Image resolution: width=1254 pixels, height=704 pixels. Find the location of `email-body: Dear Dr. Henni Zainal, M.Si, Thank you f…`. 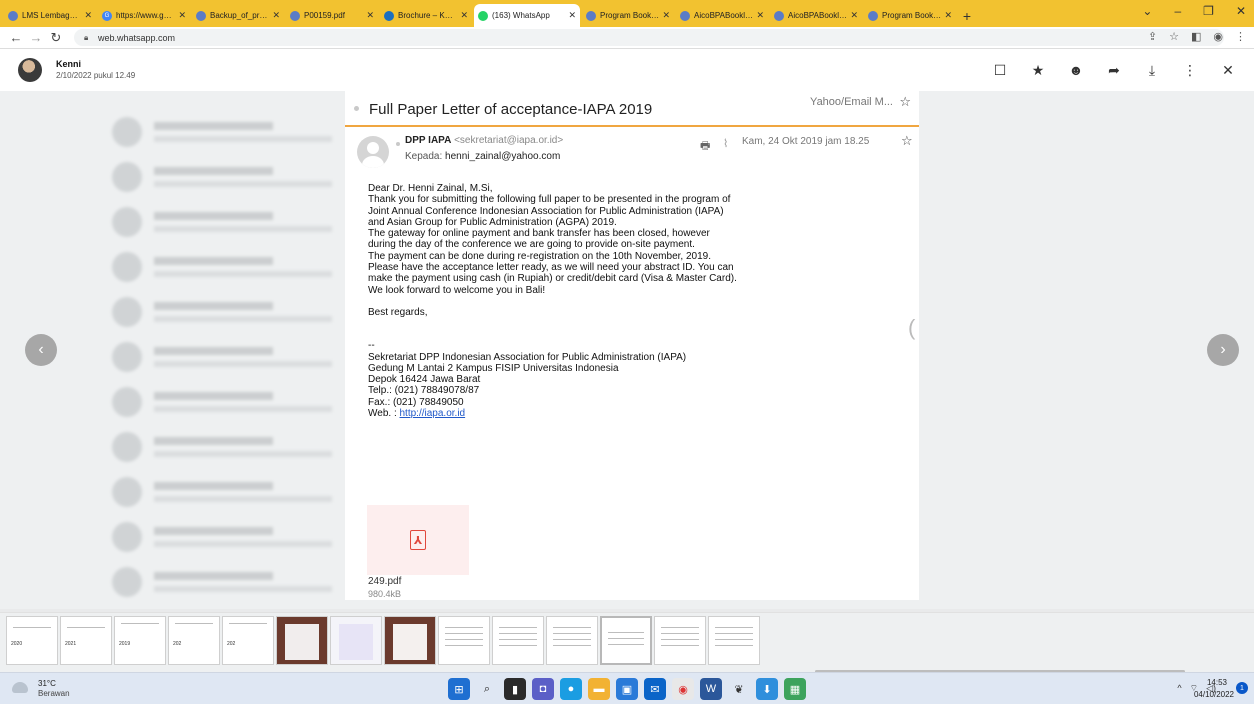

email-body: Dear Dr. Henni Zainal, M.Si, Thank you f… is located at coordinates (553, 301).